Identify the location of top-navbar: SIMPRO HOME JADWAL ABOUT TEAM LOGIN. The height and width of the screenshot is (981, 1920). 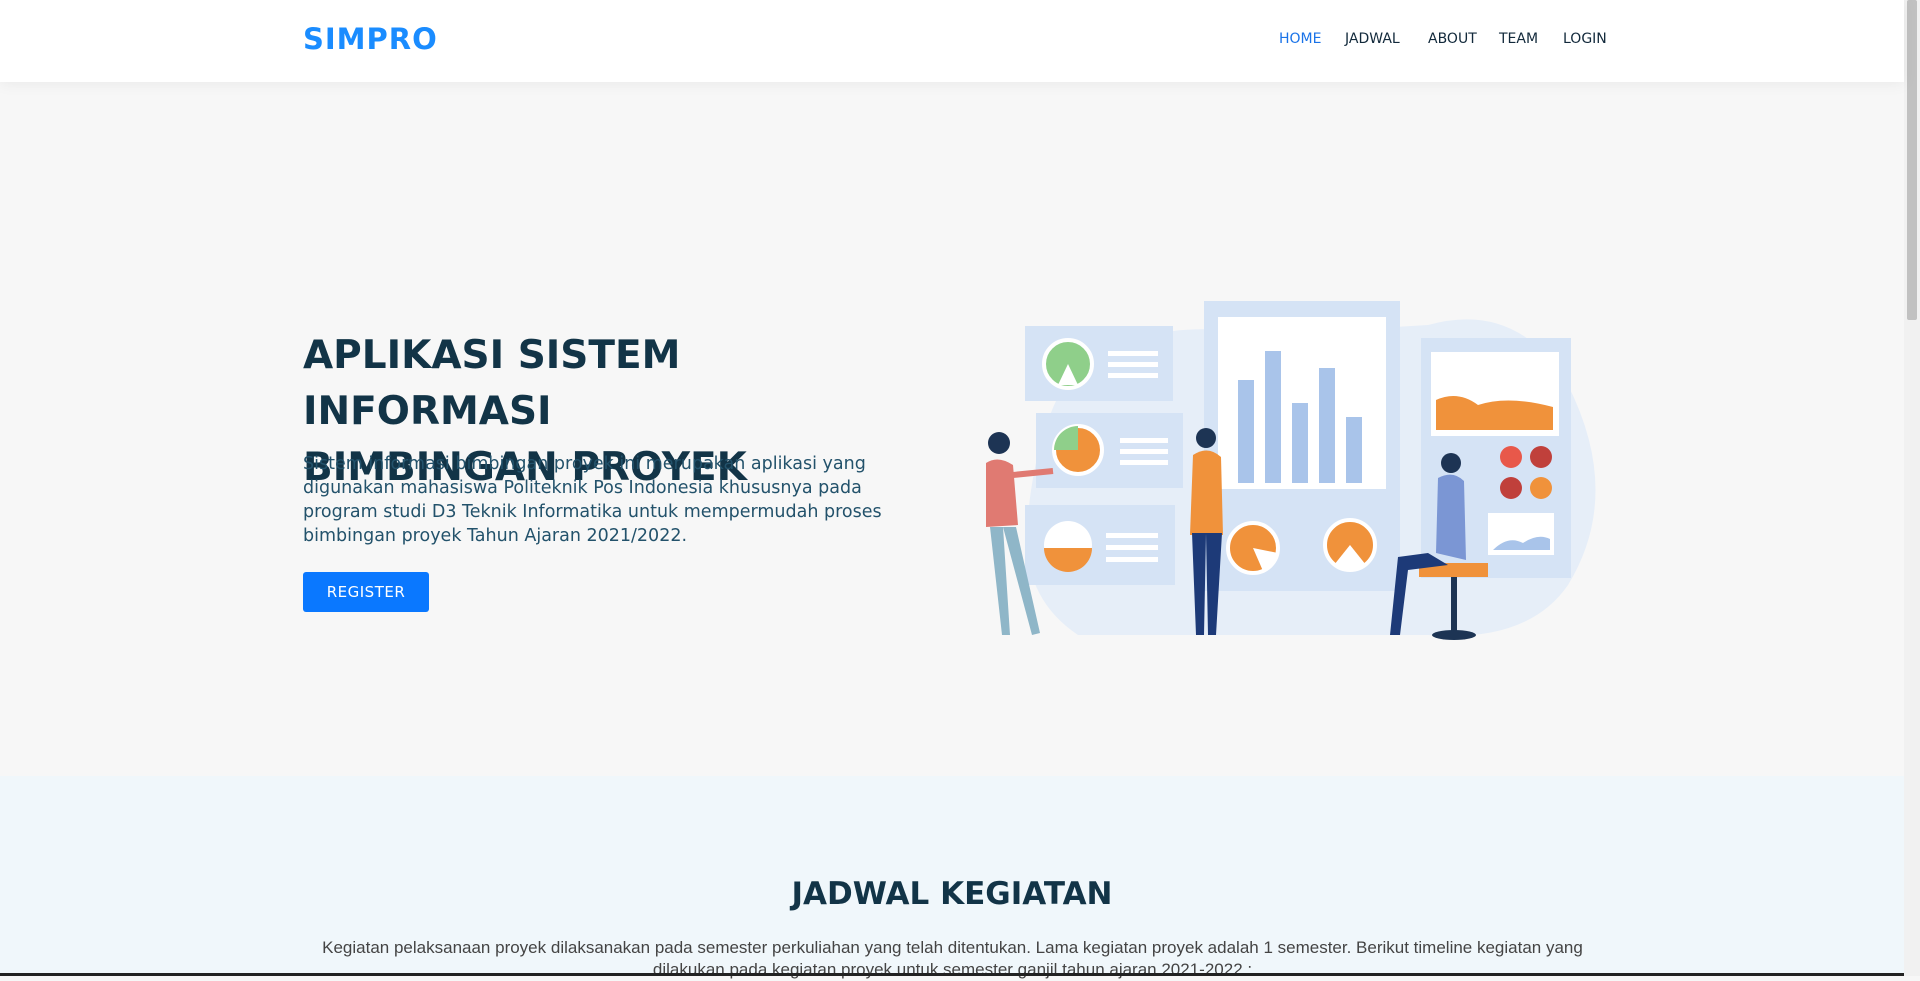
(952, 41).